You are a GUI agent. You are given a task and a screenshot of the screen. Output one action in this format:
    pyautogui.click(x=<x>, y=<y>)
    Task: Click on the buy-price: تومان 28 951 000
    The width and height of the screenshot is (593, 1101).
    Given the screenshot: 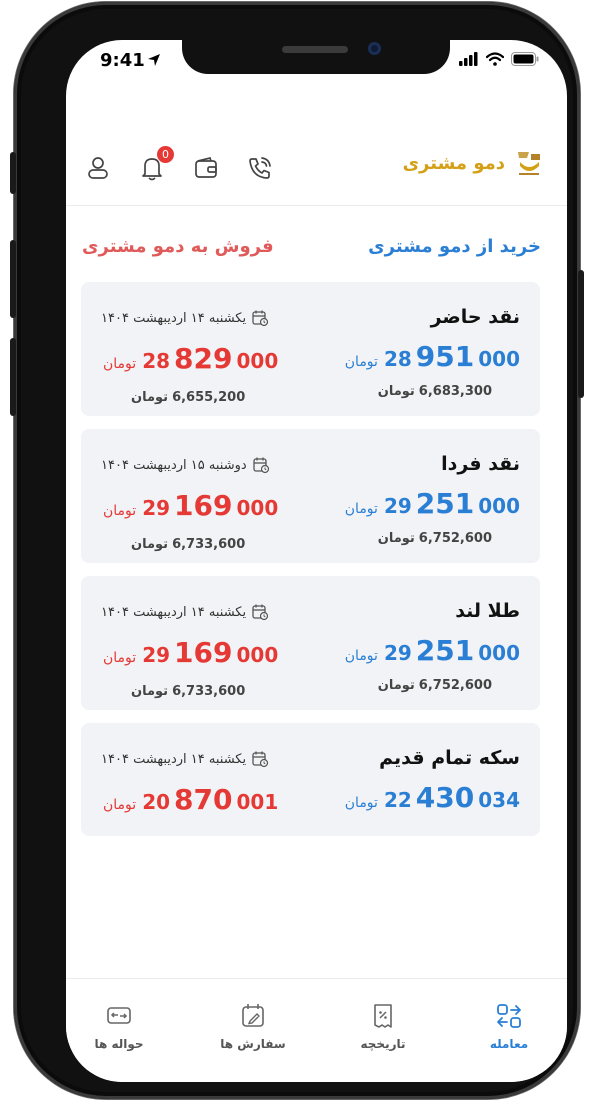 What is the action you would take?
    pyautogui.click(x=432, y=356)
    